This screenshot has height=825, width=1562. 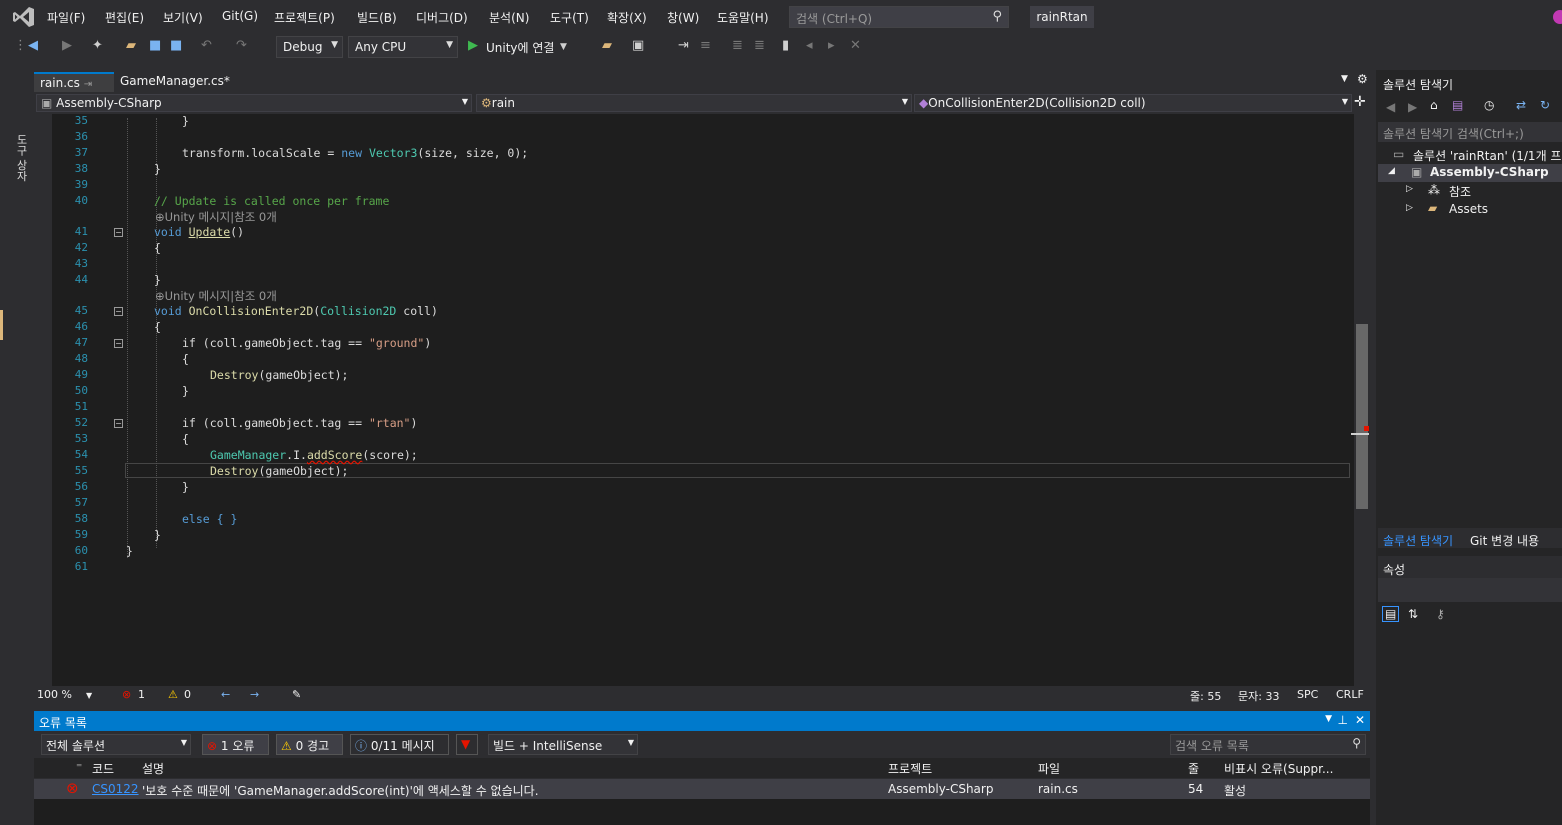 What do you see at coordinates (1418, 540) in the screenshot?
I see `tab-solution-explorer: 솔루션 탐색기` at bounding box center [1418, 540].